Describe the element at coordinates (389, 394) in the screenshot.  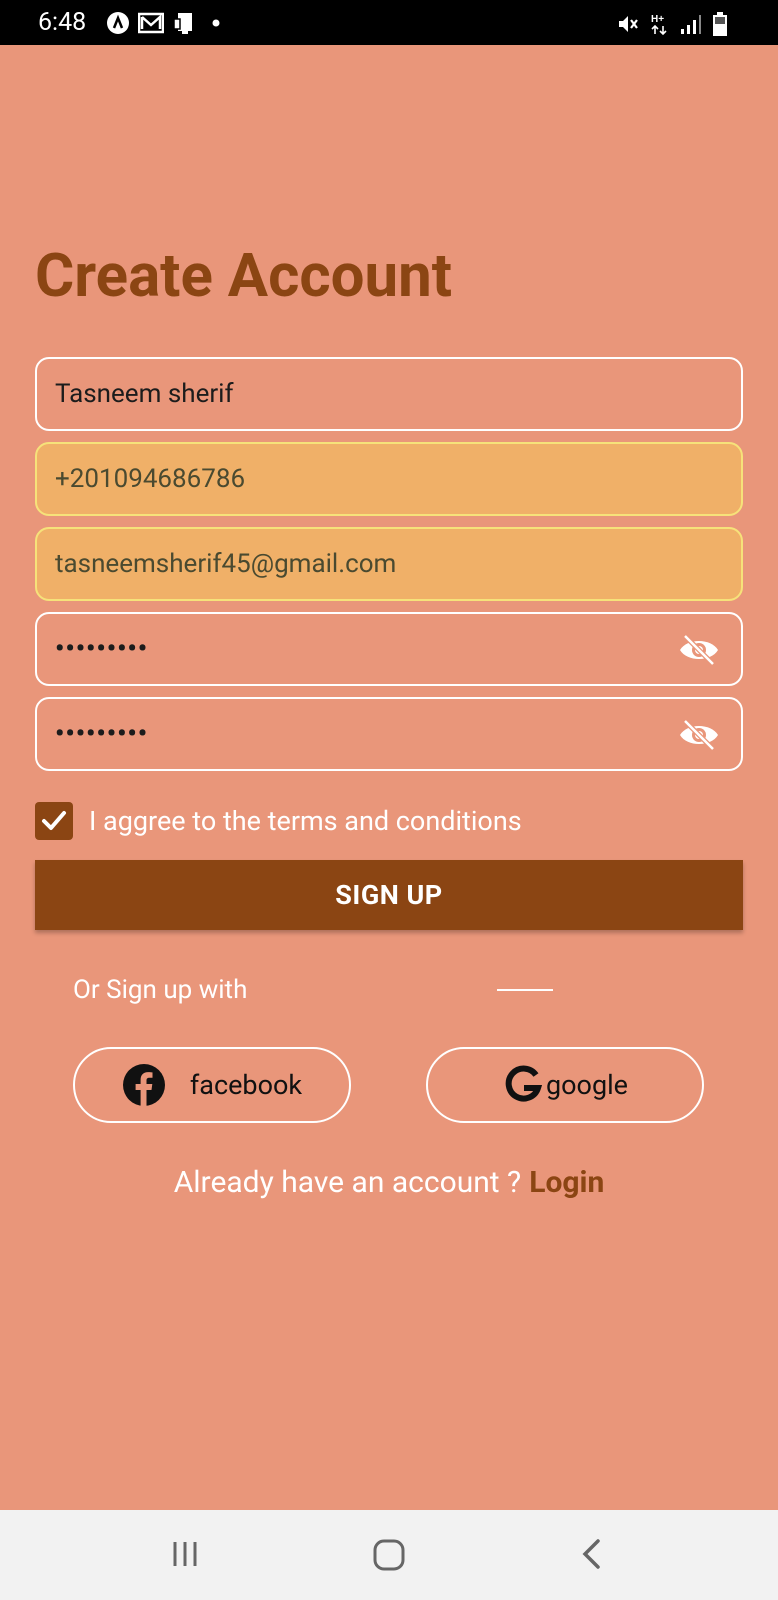
I see `name-field: Tasneem sherif` at that location.